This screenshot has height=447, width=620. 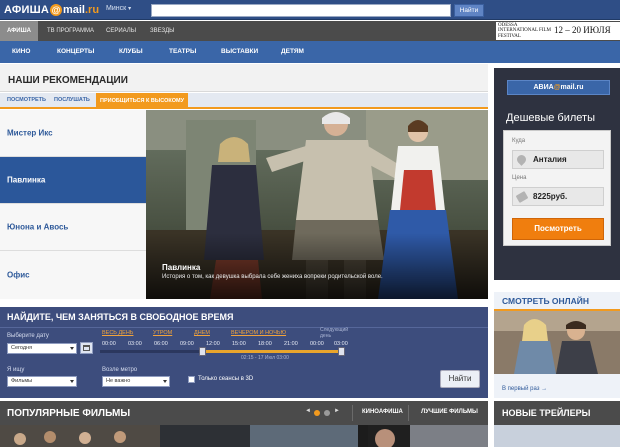 I want to click on nav-item-theaters: ТЕАТРЫ, so click(x=182, y=52).